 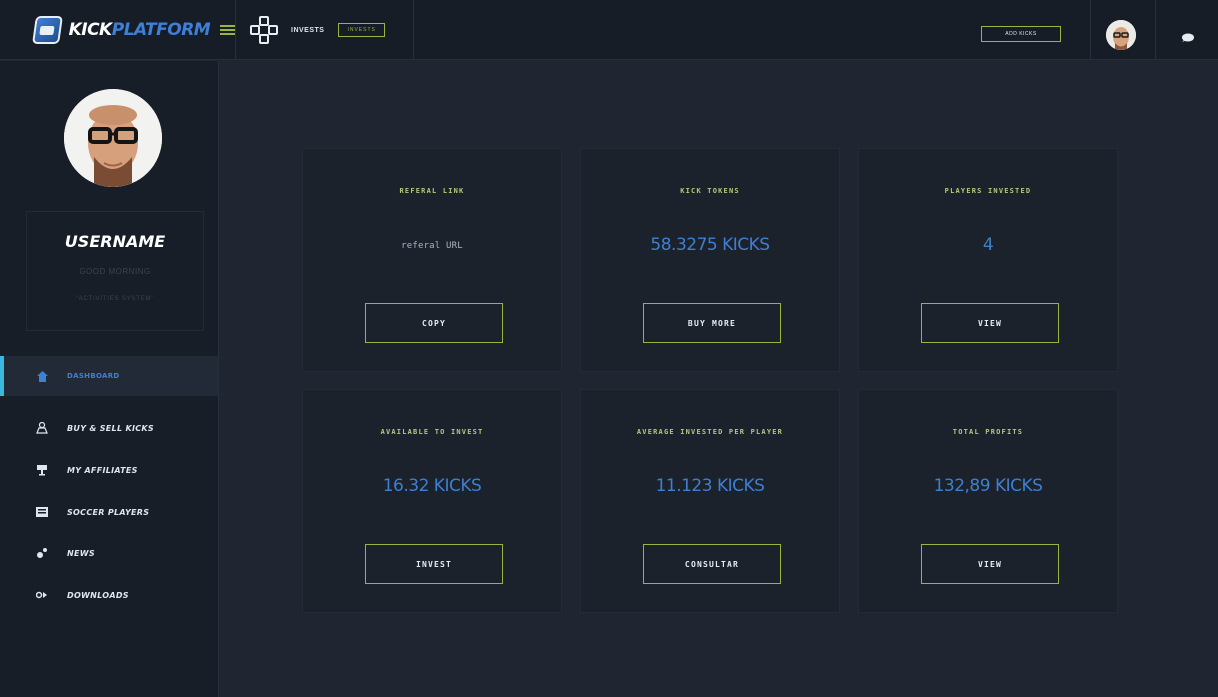 I want to click on sidebar-item-buy-sell-kicks: BUY & SELL KICKS, so click(x=109, y=428).